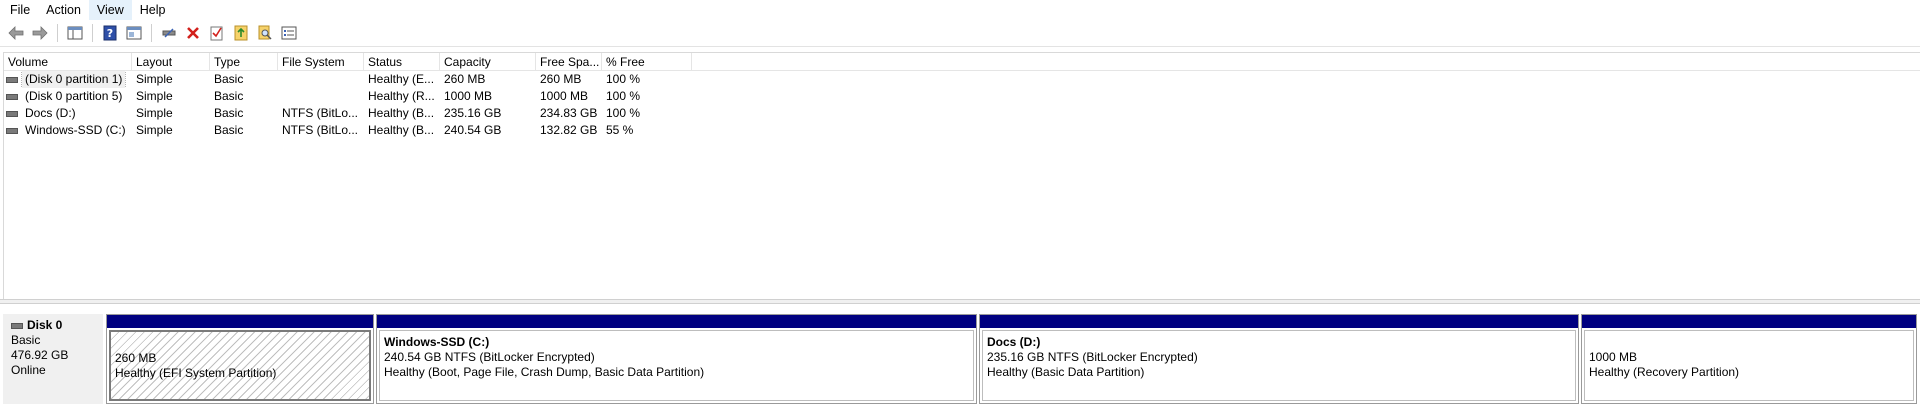 The width and height of the screenshot is (1920, 404). I want to click on export-icon, so click(241, 33).